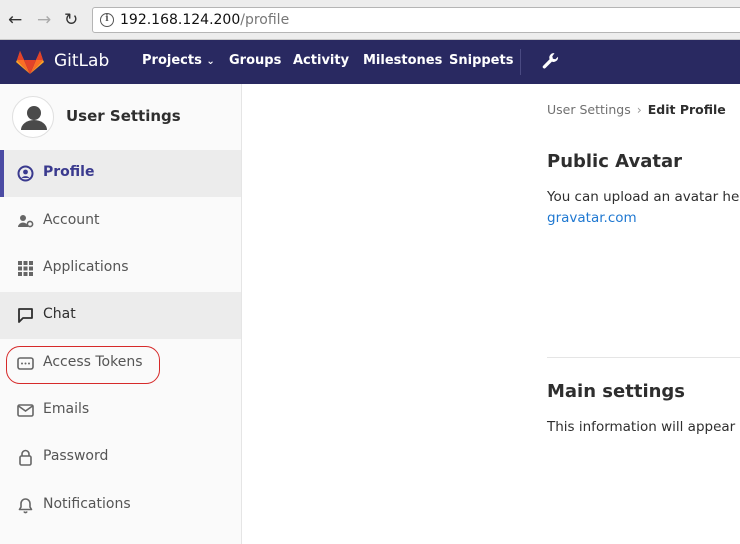  What do you see at coordinates (402, 61) in the screenshot?
I see `nav-milestones: Milestones` at bounding box center [402, 61].